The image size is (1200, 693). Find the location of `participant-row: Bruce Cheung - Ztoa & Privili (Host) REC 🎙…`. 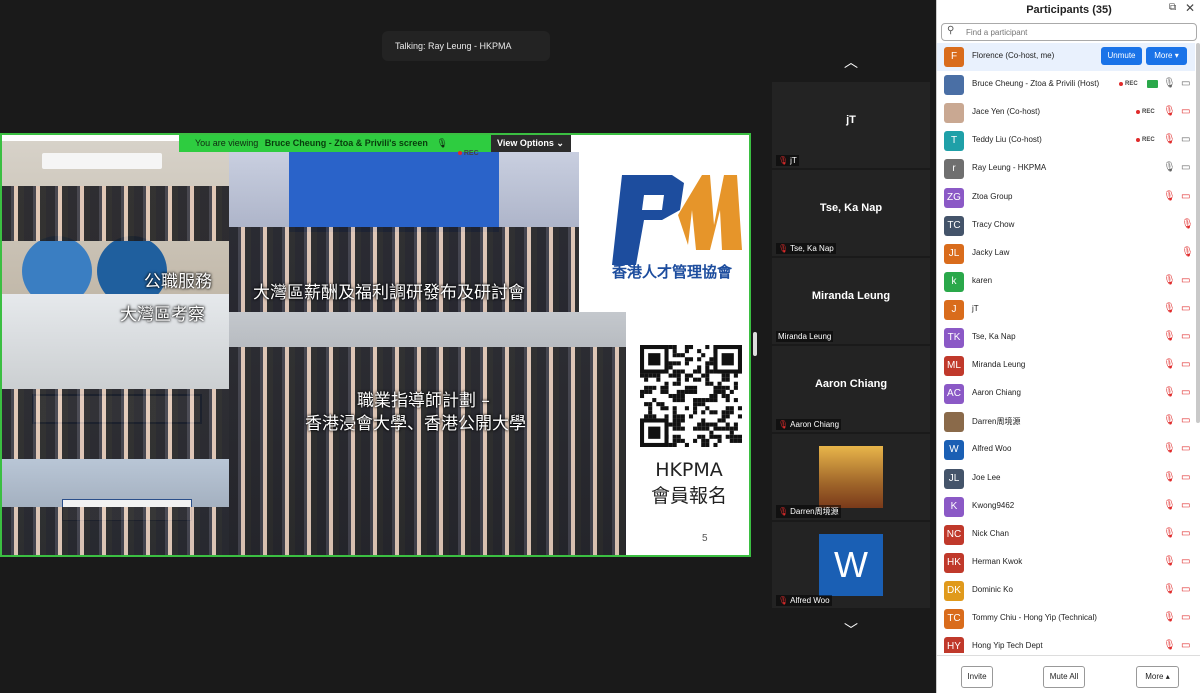

participant-row: Bruce Cheung - Ztoa & Privili (Host) REC 🎙… is located at coordinates (1066, 85).